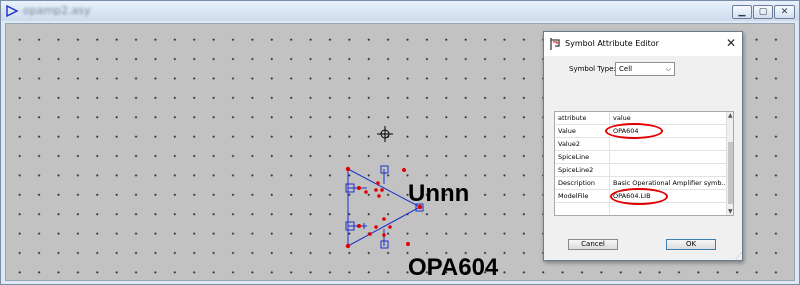 This screenshot has height=285, width=800. Describe the element at coordinates (738, 256) in the screenshot. I see `resize-grip-icon: ⋰` at that location.